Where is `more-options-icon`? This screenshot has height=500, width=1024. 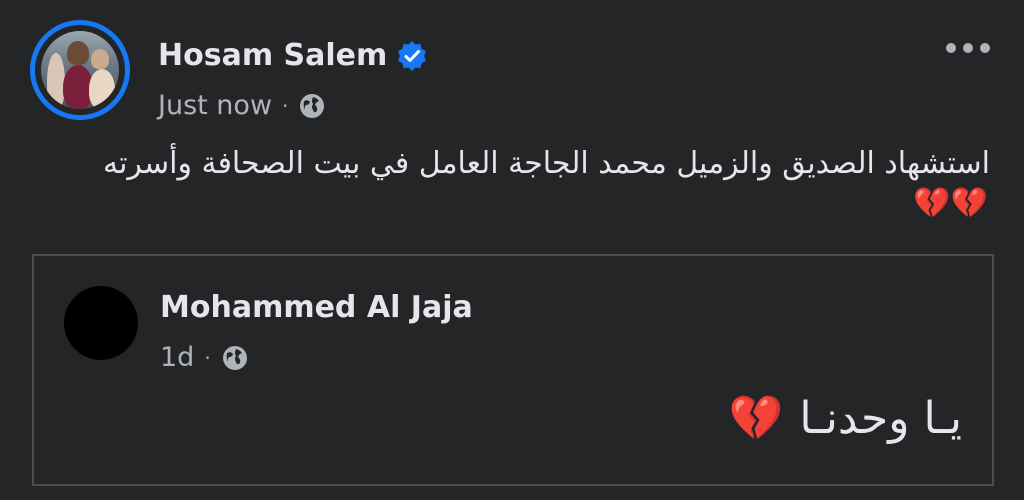
more-options-icon is located at coordinates (968, 48).